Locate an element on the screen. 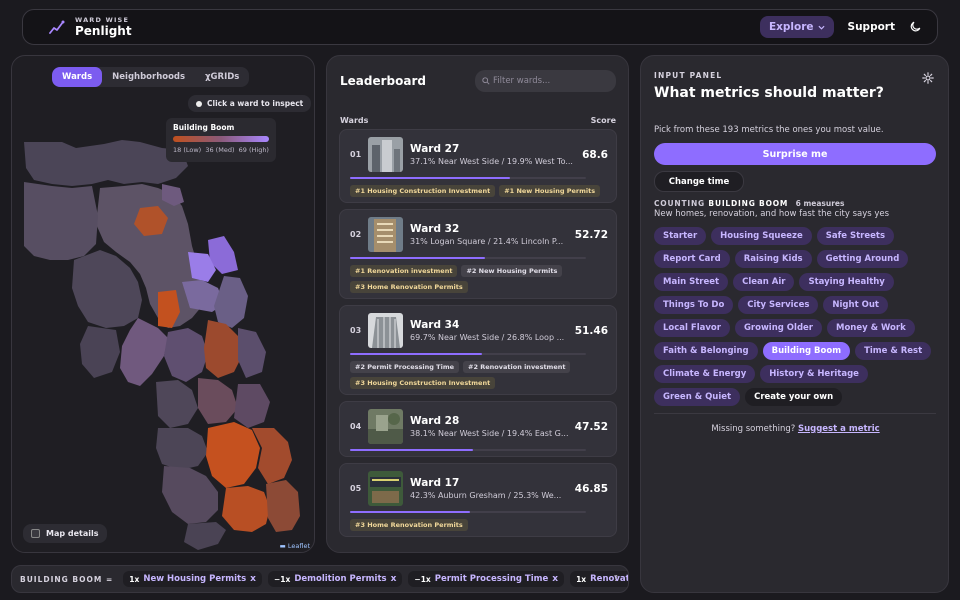 This screenshot has height=600, width=960. chip-getting-around: Getting Around is located at coordinates (862, 259).